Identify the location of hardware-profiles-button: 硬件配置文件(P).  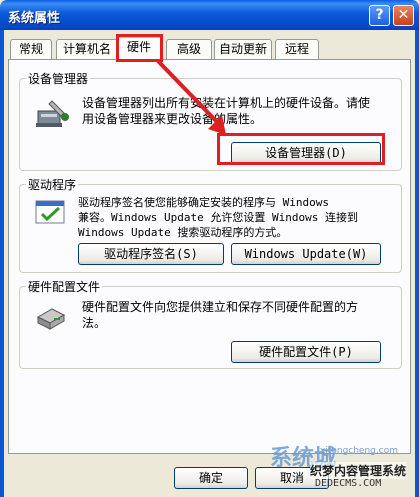
(306, 352).